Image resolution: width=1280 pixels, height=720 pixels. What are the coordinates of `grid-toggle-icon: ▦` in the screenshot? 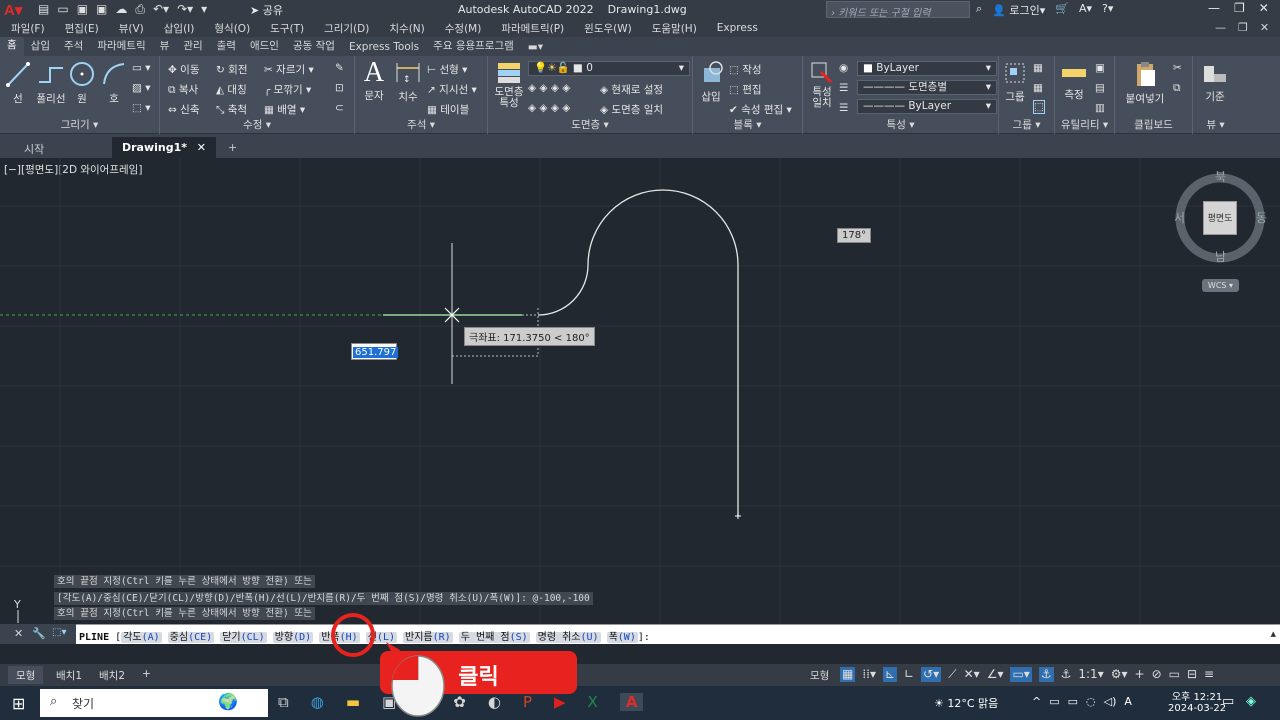 It's located at (848, 674).